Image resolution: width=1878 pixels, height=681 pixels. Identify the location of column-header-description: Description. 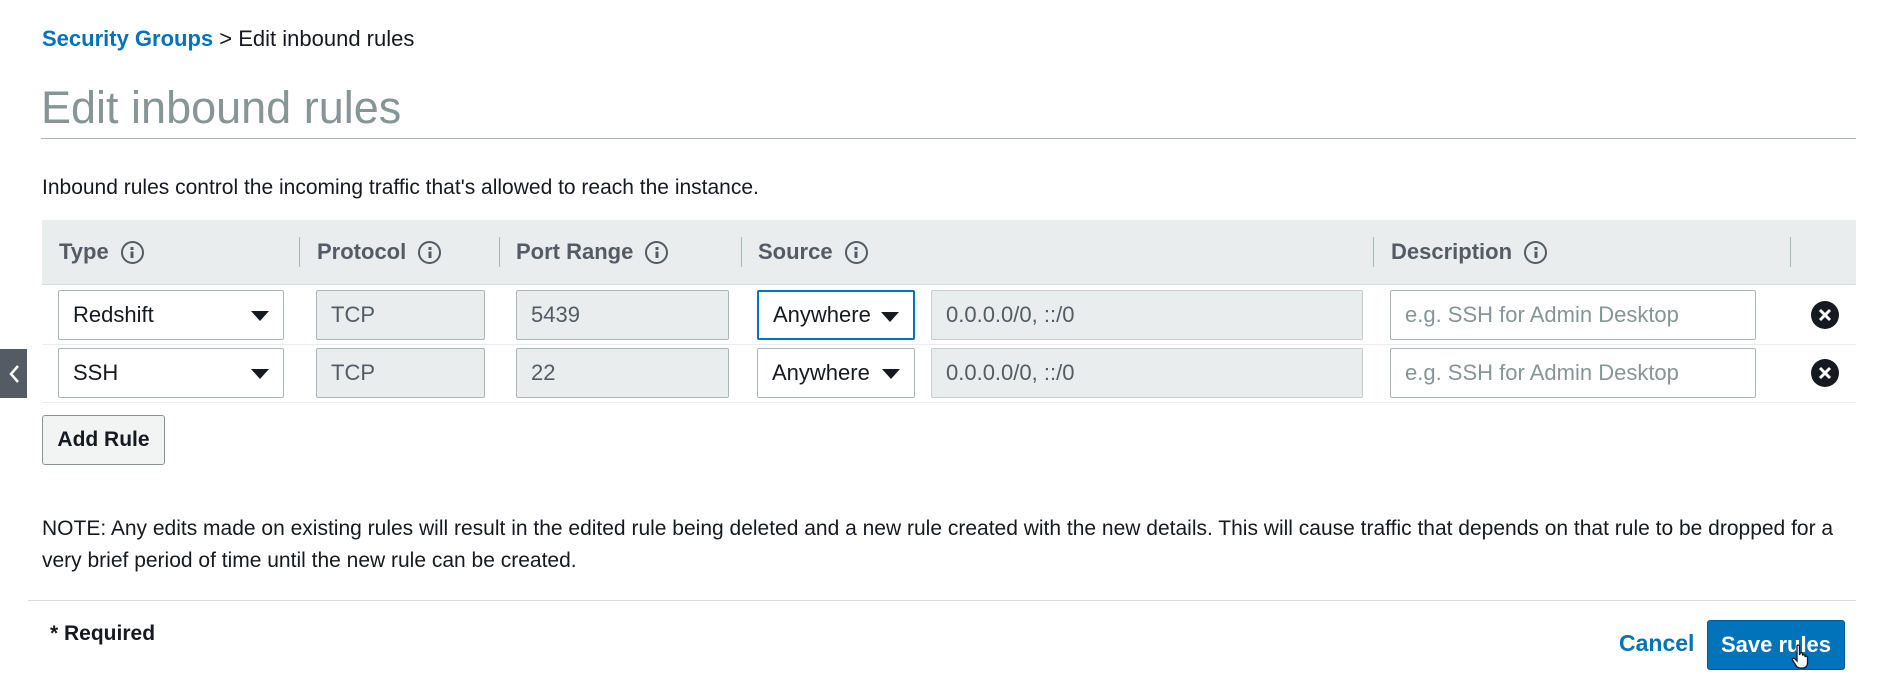
(1469, 252).